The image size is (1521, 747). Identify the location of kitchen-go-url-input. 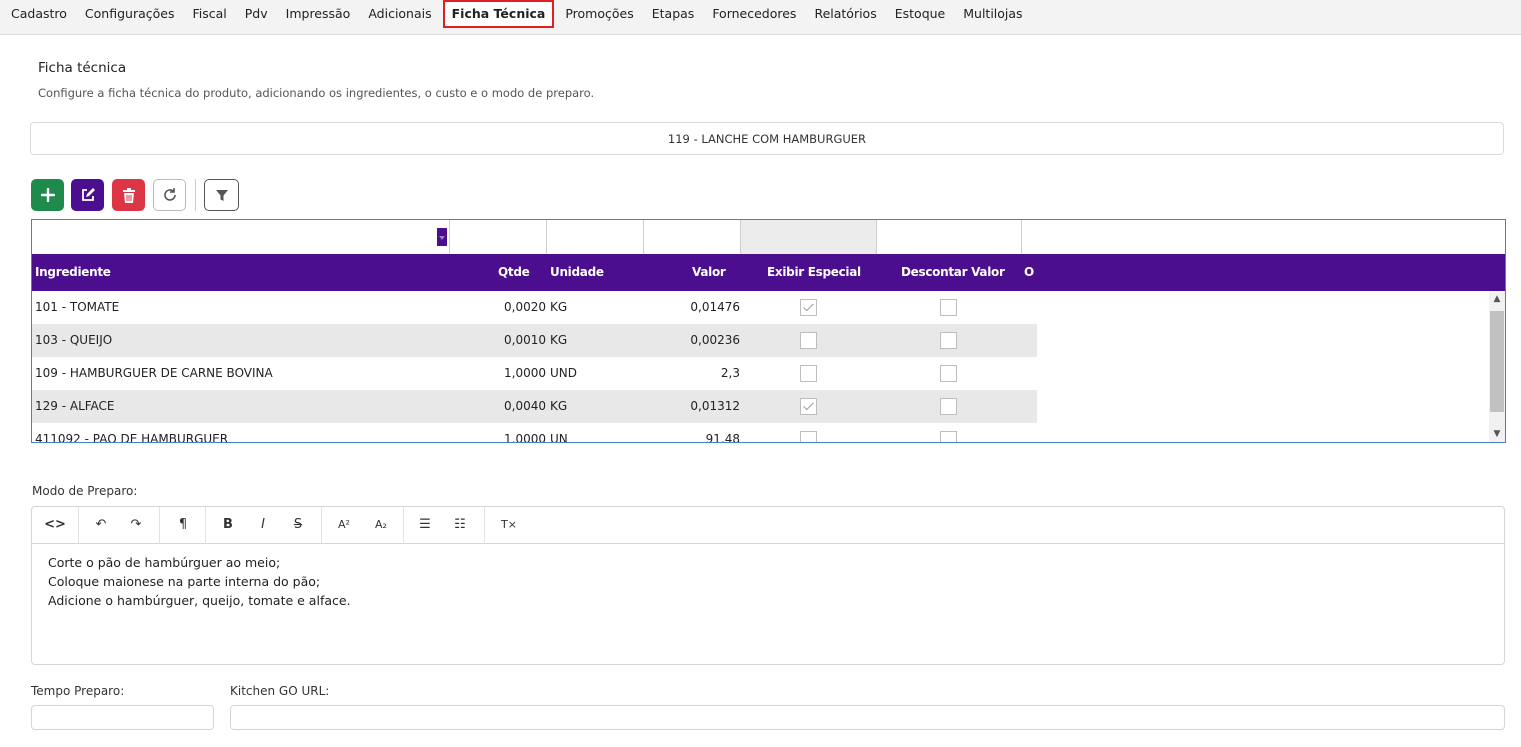
(867, 717).